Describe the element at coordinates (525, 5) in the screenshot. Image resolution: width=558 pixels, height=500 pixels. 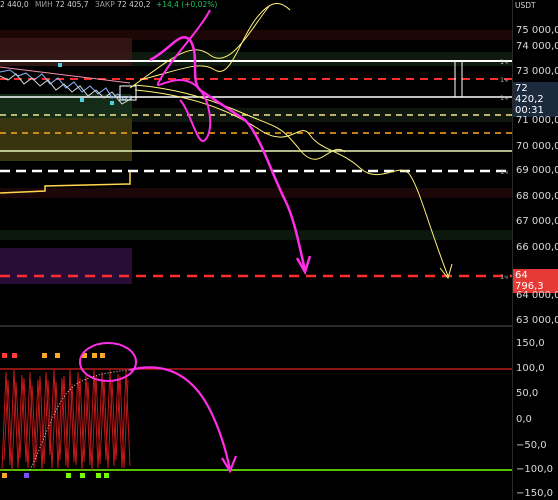
I see `currency-unit: USDT` at that location.